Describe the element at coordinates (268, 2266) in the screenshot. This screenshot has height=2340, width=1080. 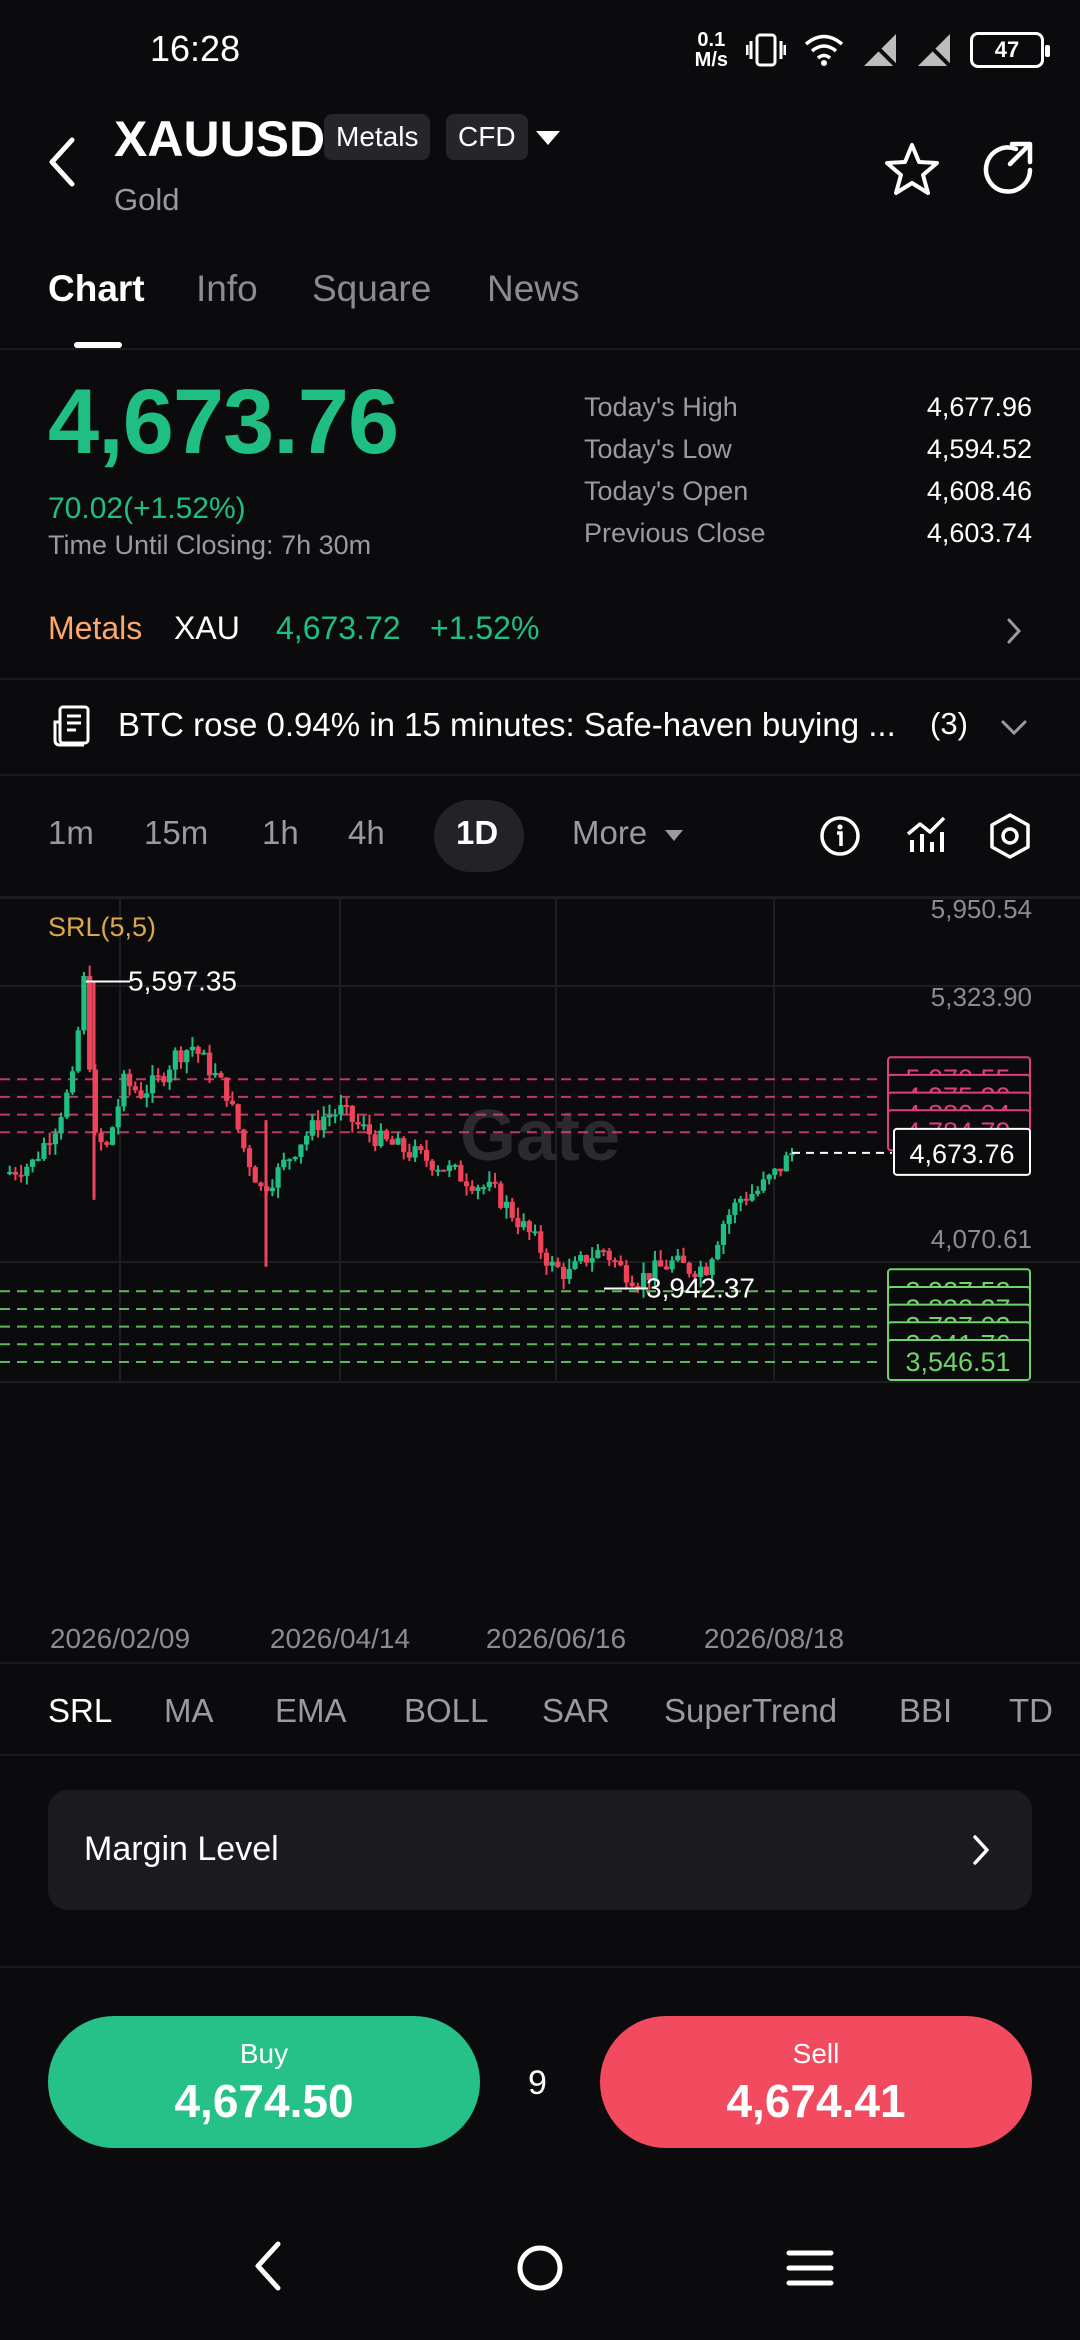
I see `nav-back-icon` at that location.